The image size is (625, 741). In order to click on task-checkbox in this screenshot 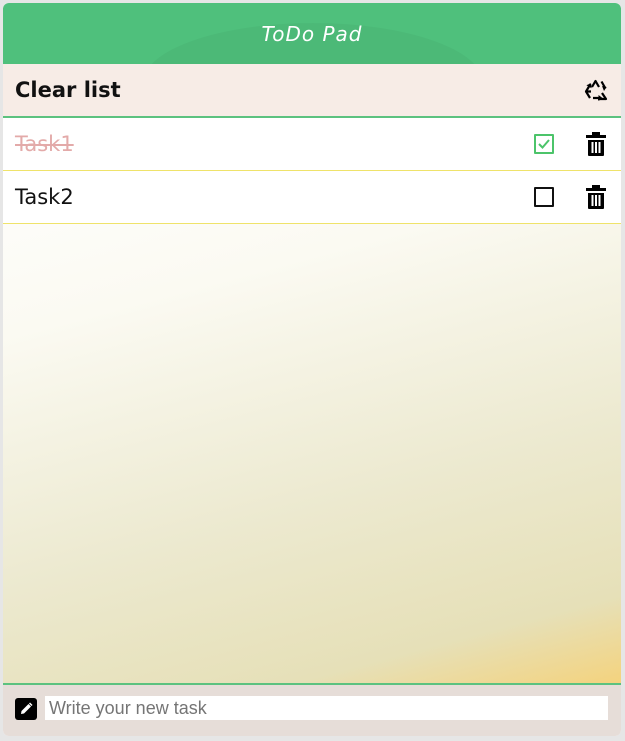, I will do `click(544, 197)`.